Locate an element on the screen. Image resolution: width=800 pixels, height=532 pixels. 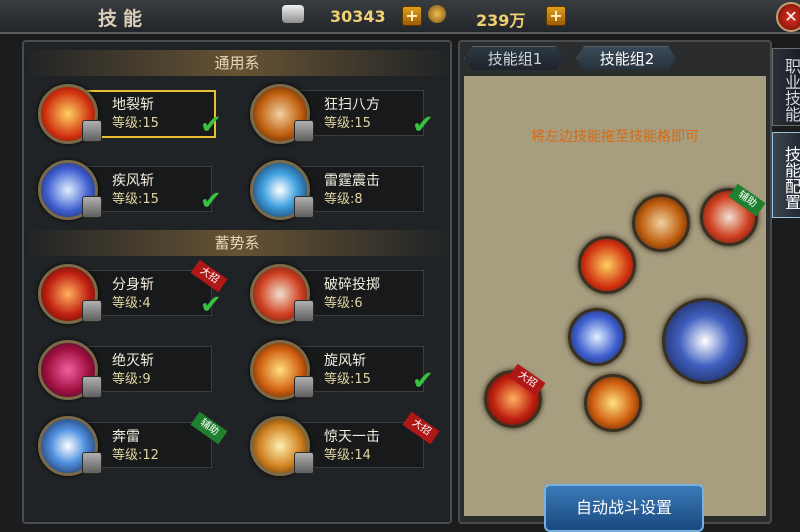
skill-name: 破碎投掷 is located at coordinates (352, 285).